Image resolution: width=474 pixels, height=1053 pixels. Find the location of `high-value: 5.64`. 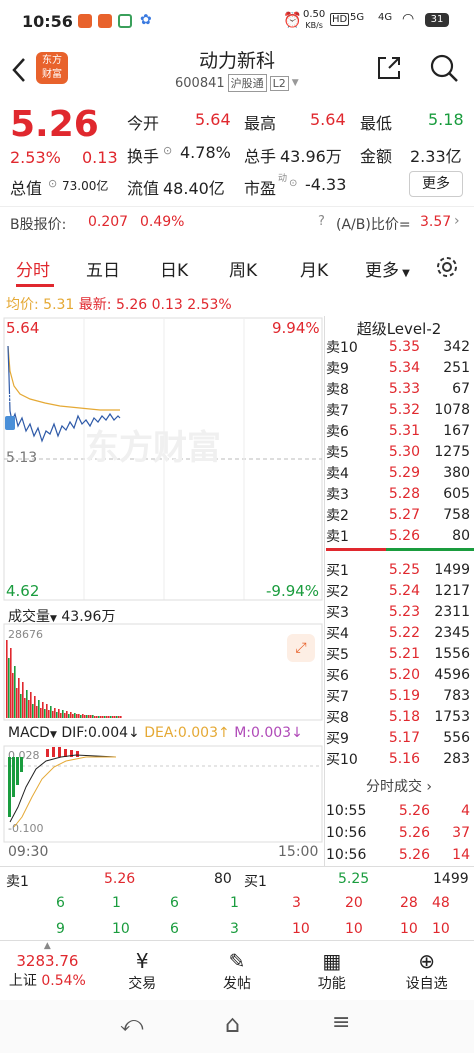

high-value: 5.64 is located at coordinates (328, 119).